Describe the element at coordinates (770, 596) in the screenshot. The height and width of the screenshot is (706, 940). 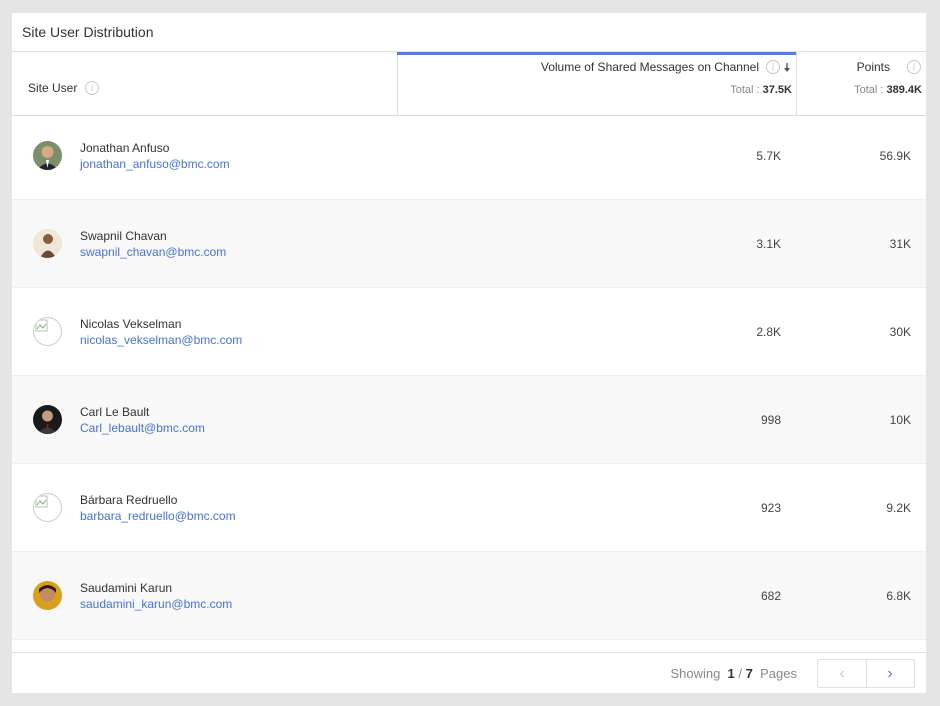
I see `volume-value: 682` at that location.